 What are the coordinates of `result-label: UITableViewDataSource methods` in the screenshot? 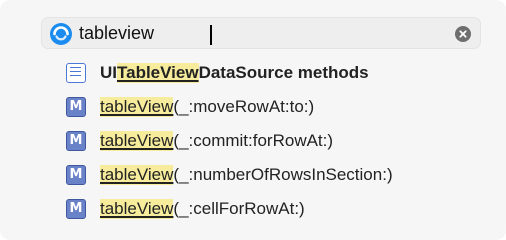 It's located at (234, 72).